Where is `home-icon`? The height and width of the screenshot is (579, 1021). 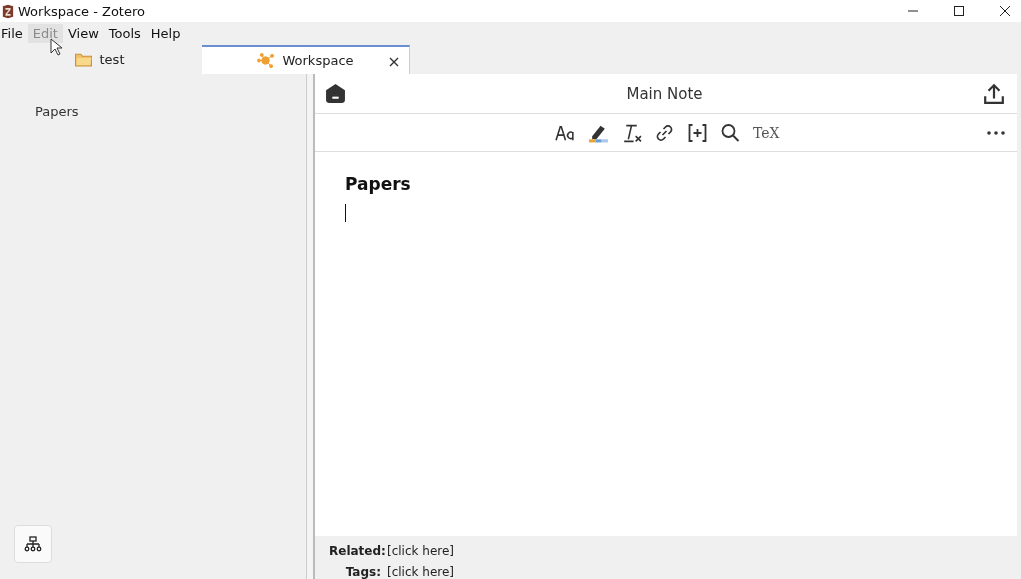 home-icon is located at coordinates (335, 93).